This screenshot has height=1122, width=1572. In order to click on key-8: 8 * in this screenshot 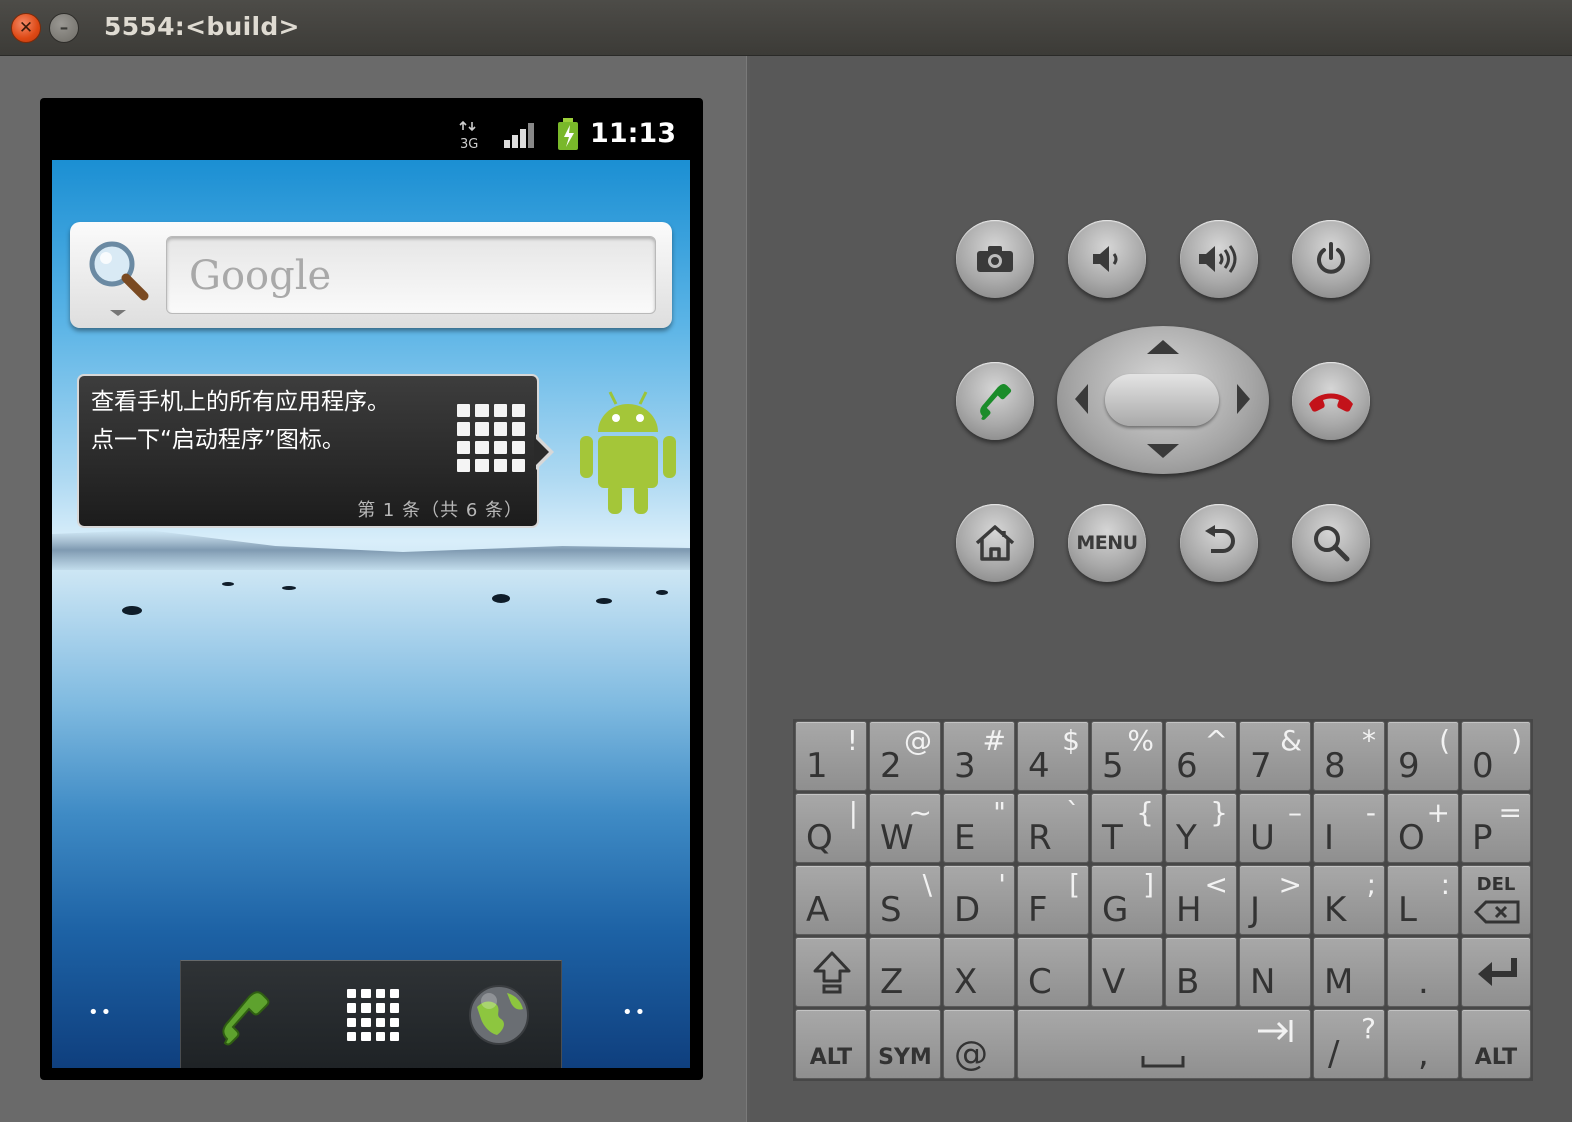, I will do `click(1349, 756)`.